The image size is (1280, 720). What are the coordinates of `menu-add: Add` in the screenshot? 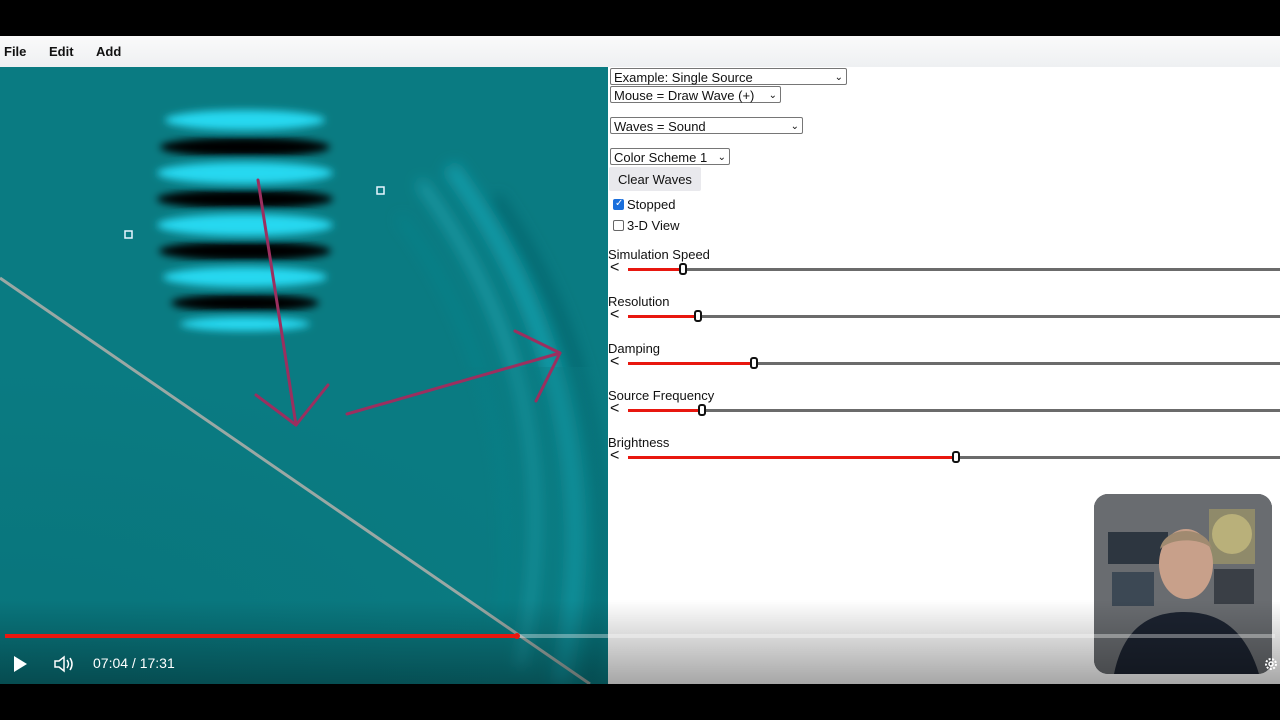 It's located at (108, 51).